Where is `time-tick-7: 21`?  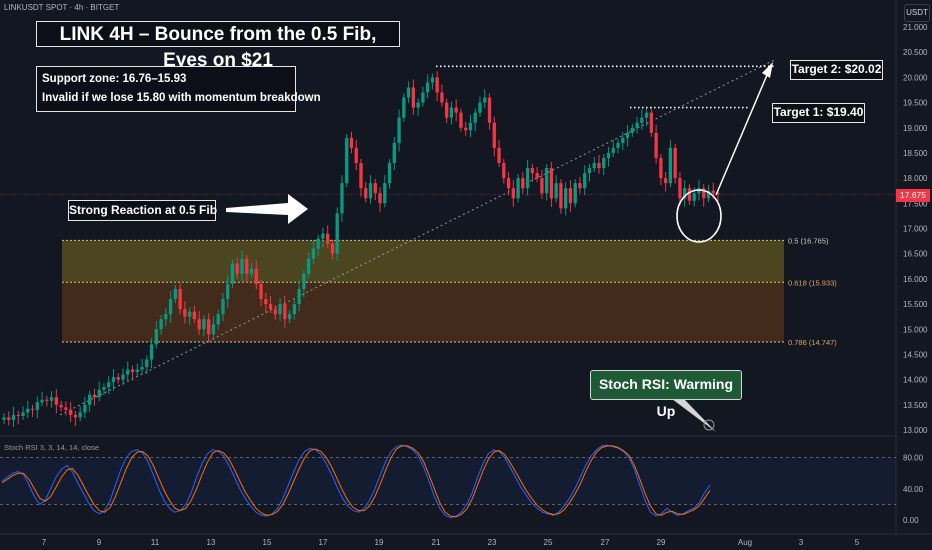
time-tick-7: 21 is located at coordinates (436, 542).